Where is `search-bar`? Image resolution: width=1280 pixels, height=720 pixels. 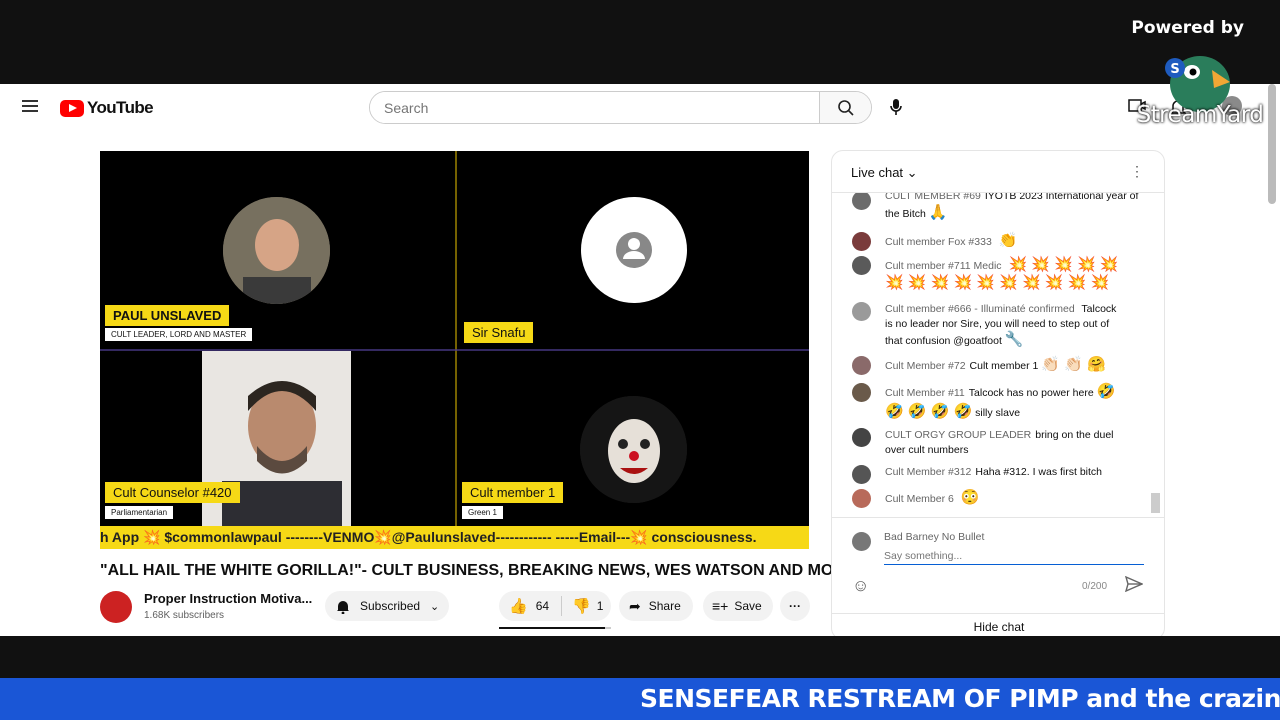 search-bar is located at coordinates (620, 107).